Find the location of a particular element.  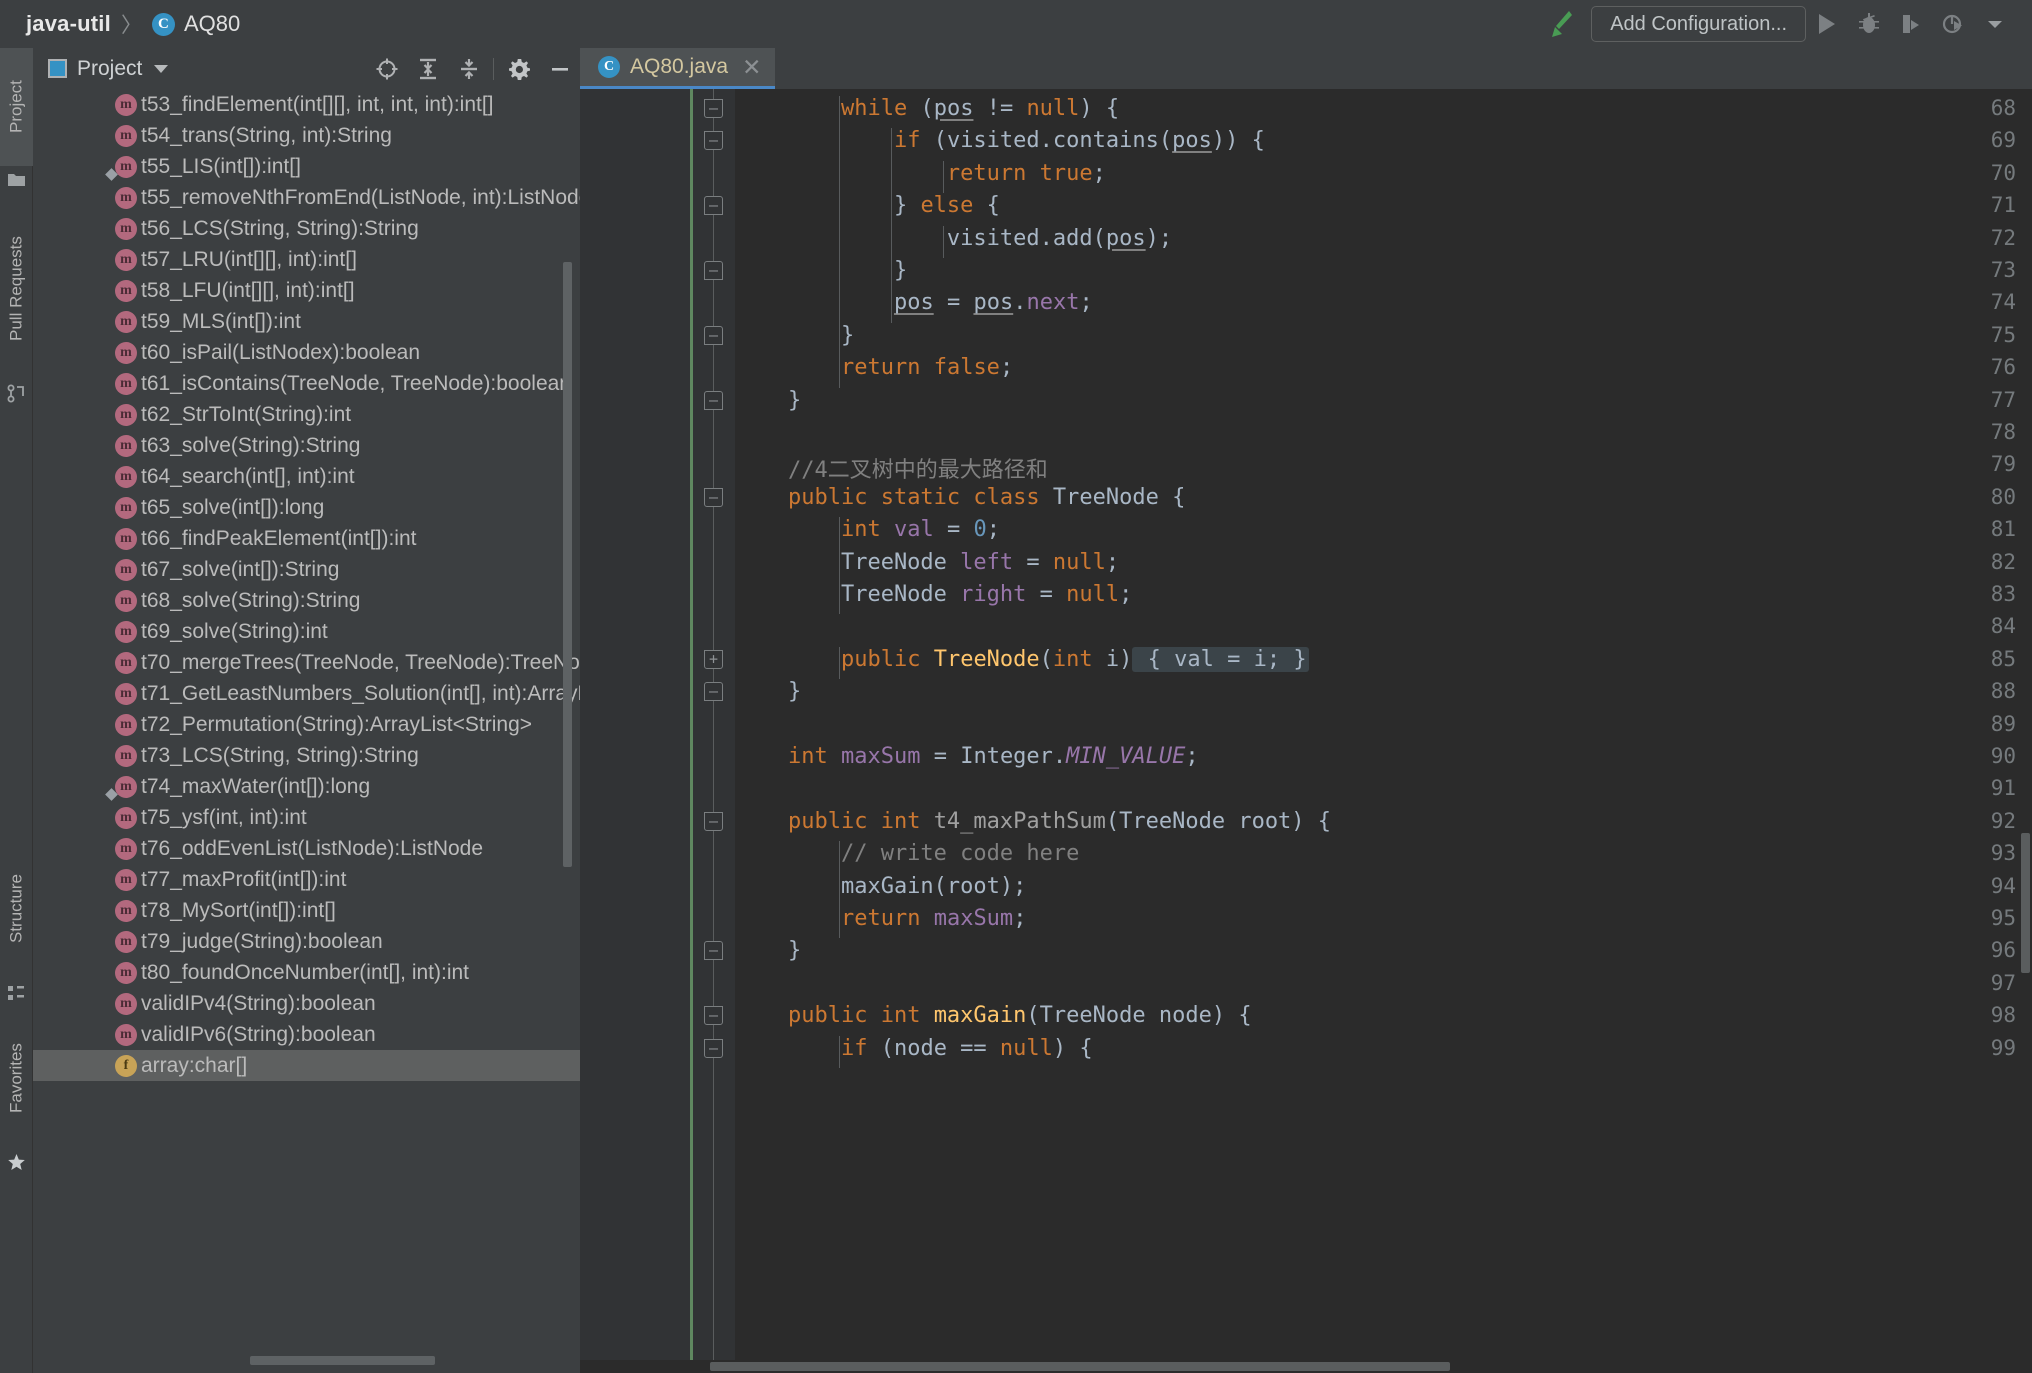

code-line: // write code here is located at coordinates (907, 857).